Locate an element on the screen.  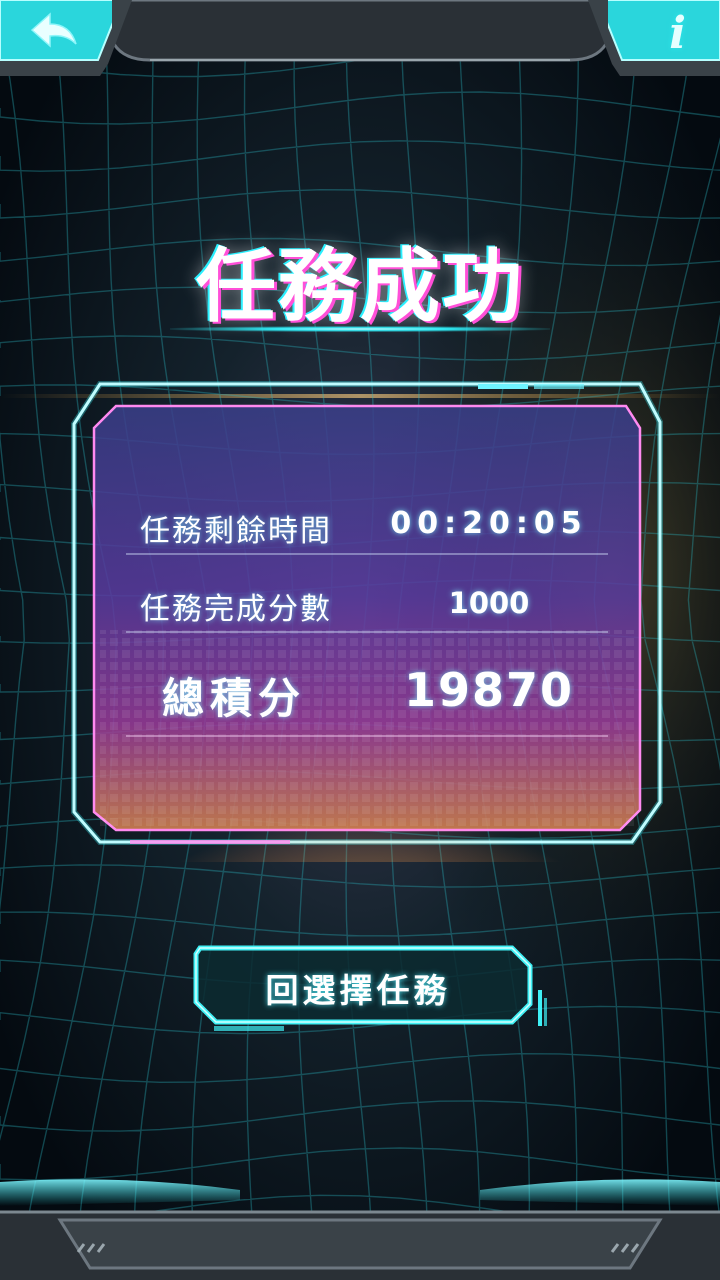
page-title: 任務成功 is located at coordinates (360, 286).